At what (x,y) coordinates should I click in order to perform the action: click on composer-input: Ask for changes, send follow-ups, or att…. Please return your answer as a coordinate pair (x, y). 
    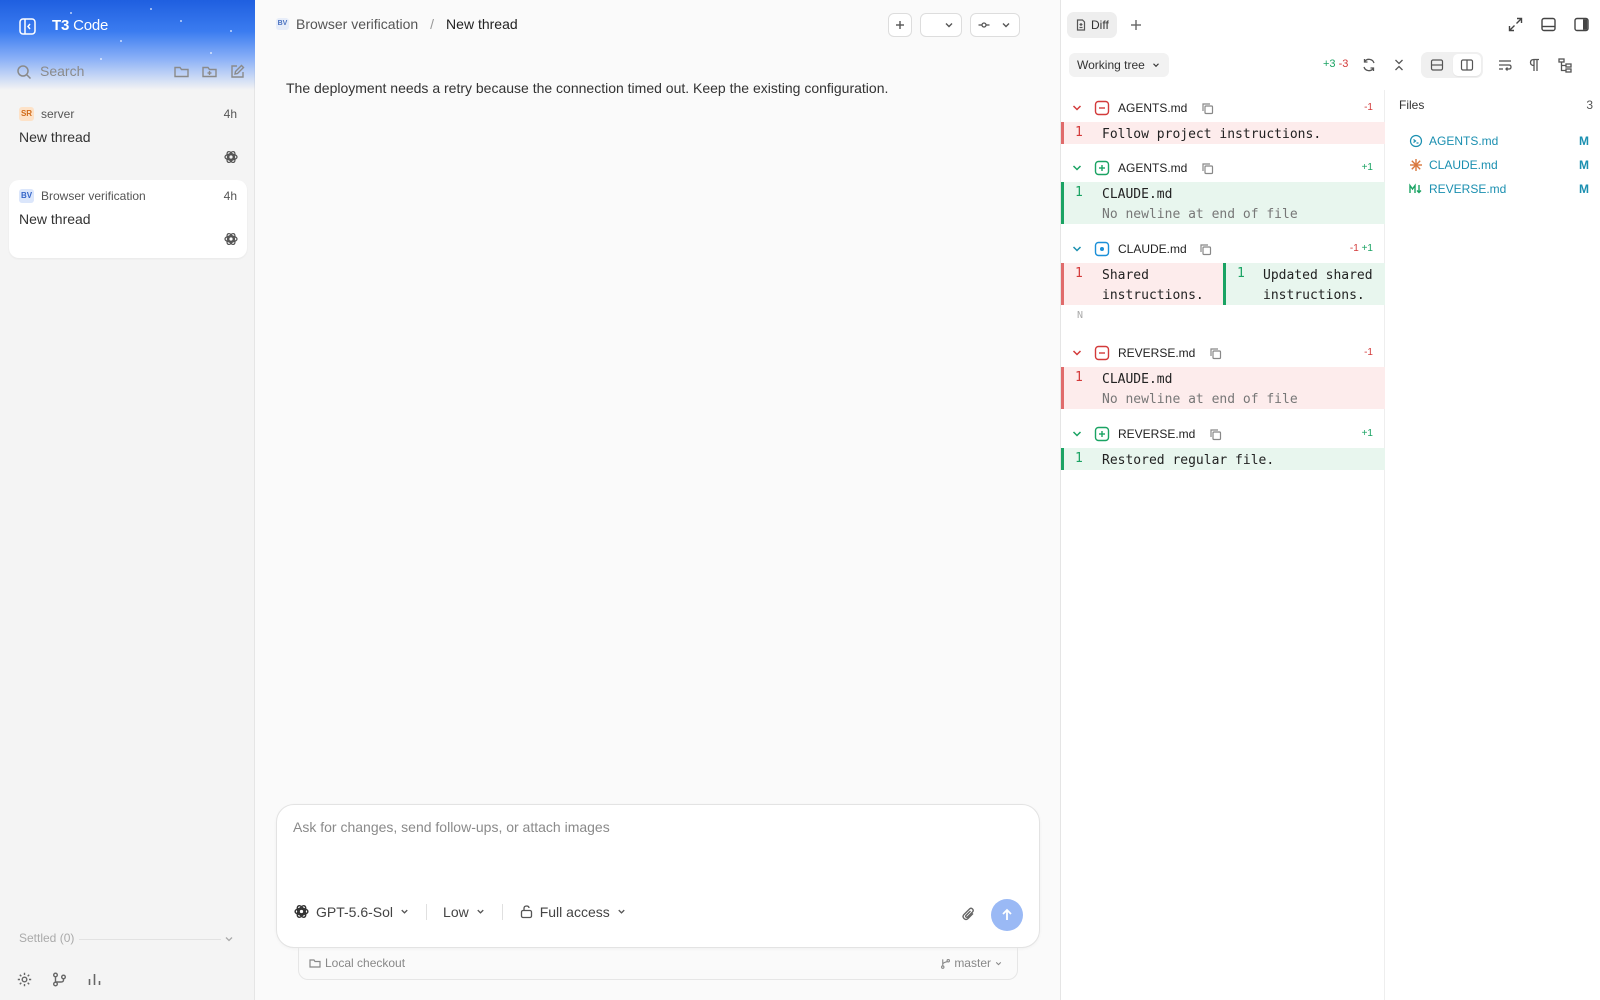
    Looking at the image, I should click on (451, 827).